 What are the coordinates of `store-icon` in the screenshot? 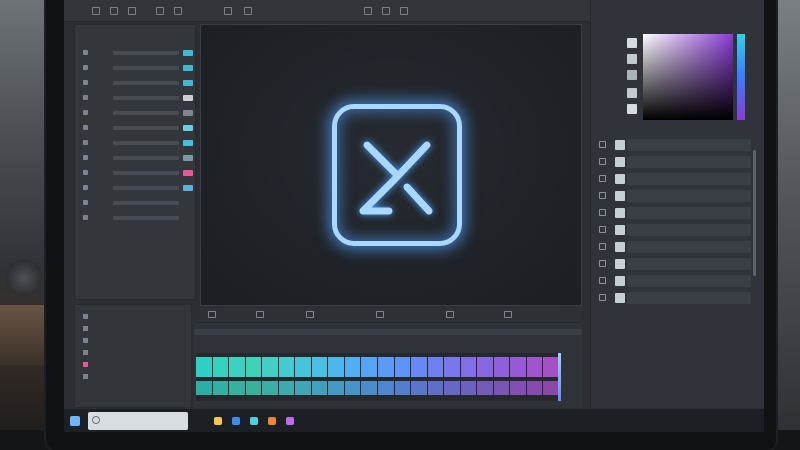 It's located at (272, 421).